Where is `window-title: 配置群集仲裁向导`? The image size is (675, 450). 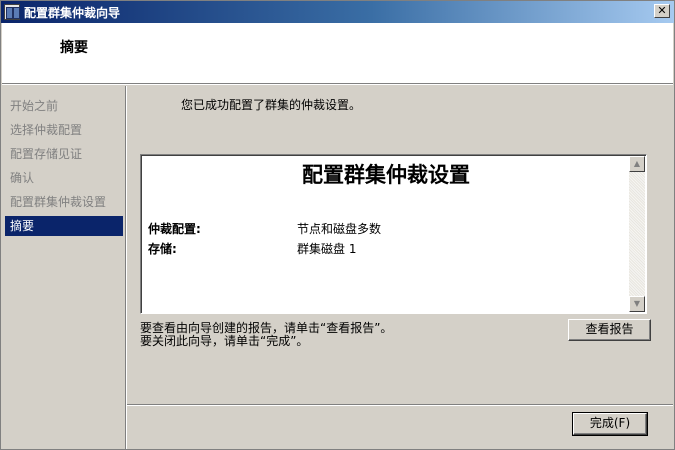 window-title: 配置群集仲裁向导 is located at coordinates (72, 12).